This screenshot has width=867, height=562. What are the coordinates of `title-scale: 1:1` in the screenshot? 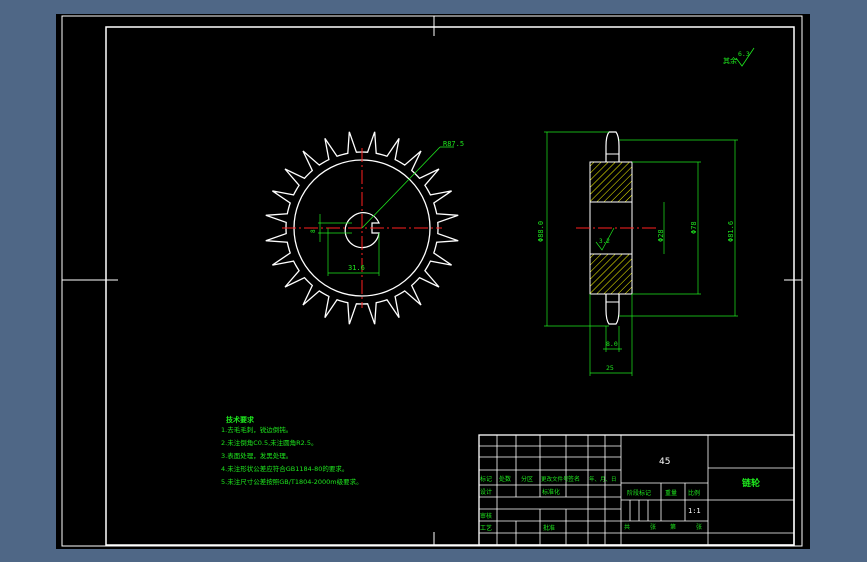 It's located at (694, 511).